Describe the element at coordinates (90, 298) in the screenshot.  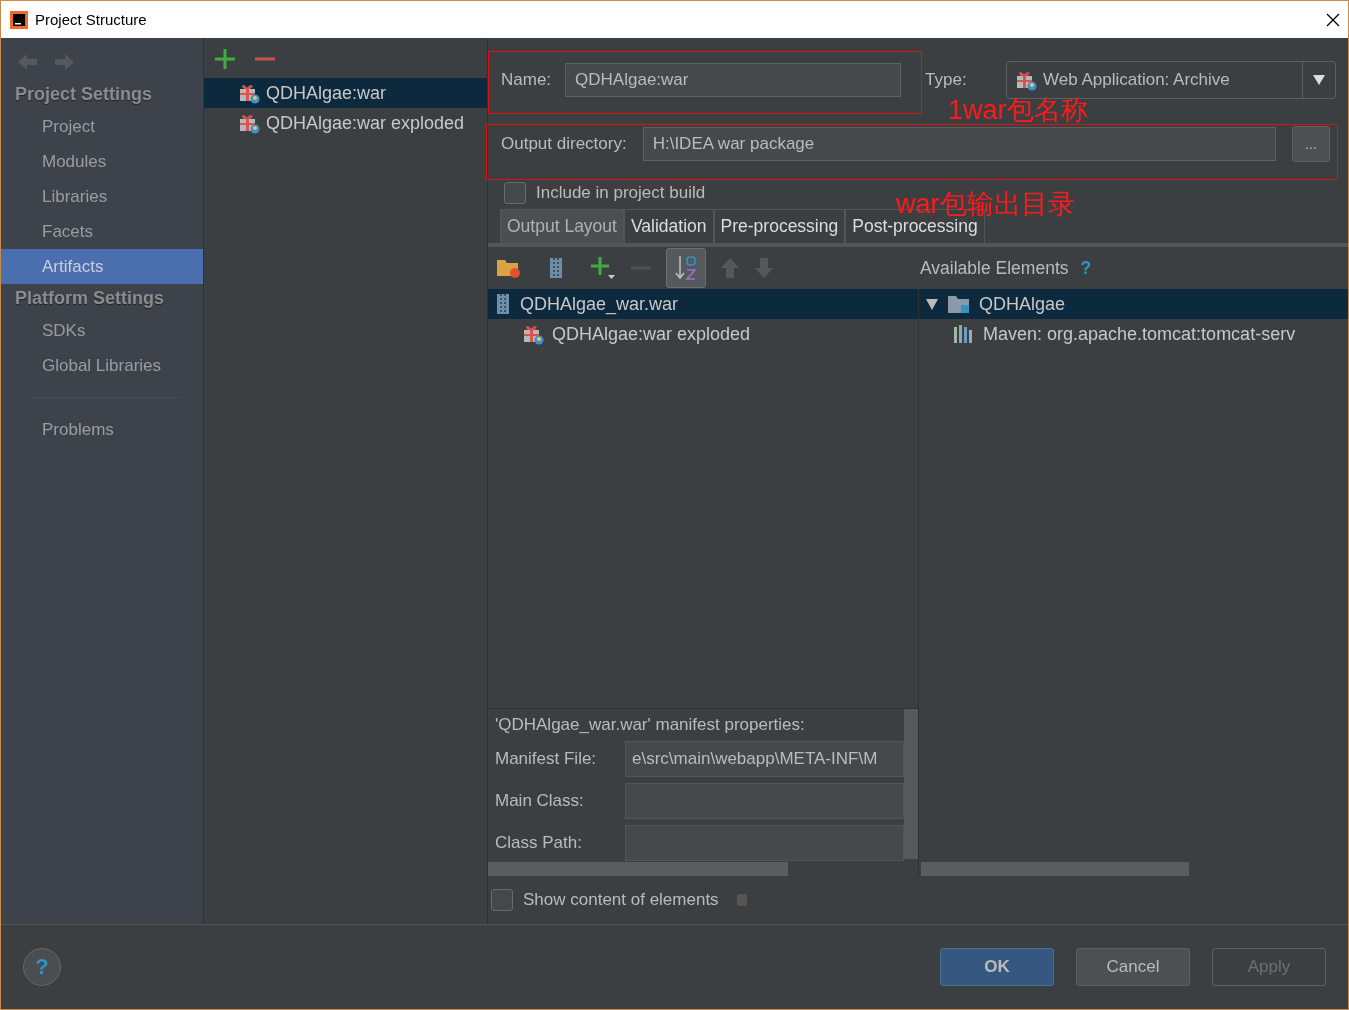
I see `section-heading: Platform Settings` at that location.